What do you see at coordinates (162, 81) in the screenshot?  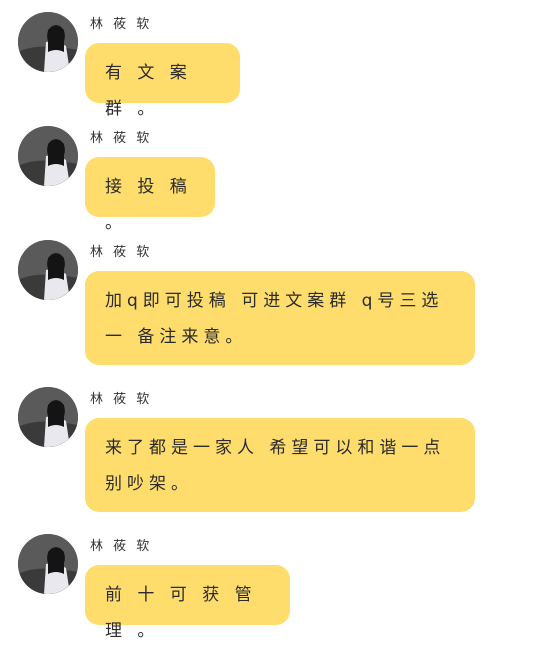 I see `message-bubble: 有 文 案 群 。` at bounding box center [162, 81].